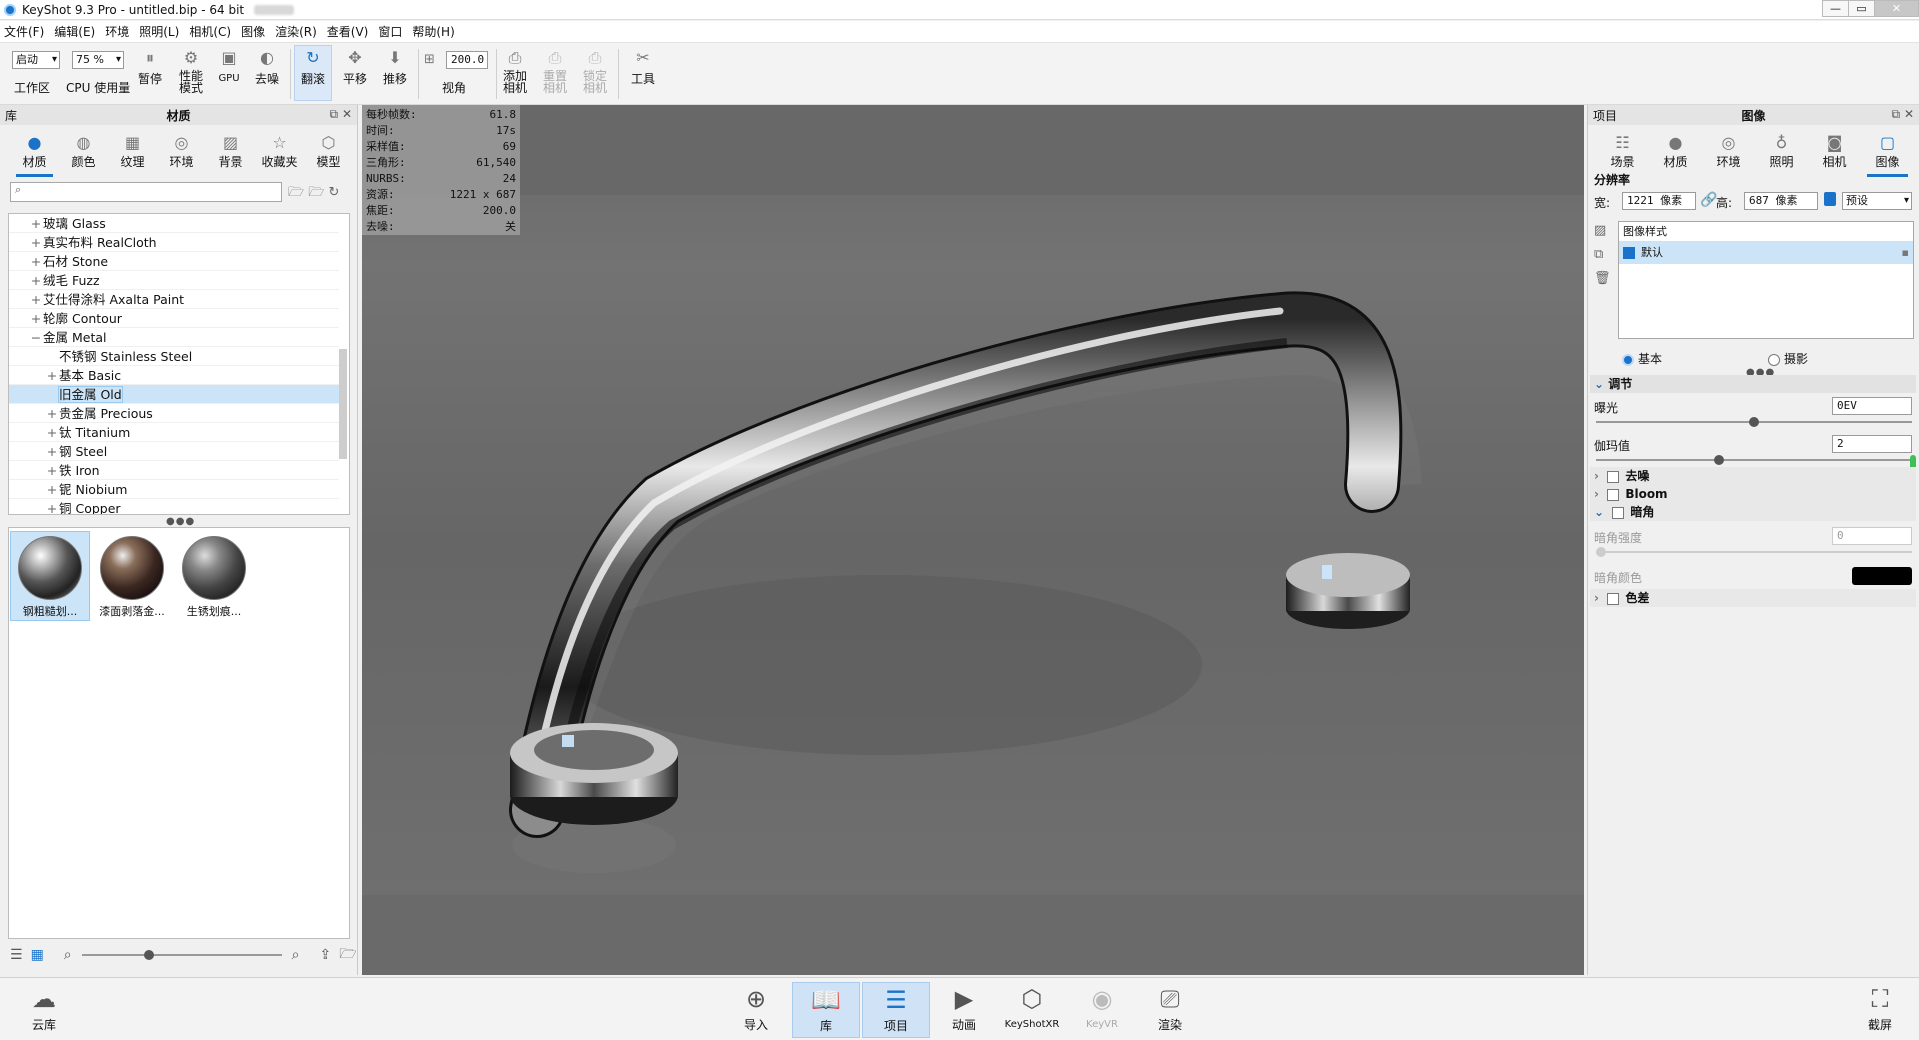 This screenshot has width=1919, height=1040. What do you see at coordinates (1781, 153) in the screenshot?
I see `tab-lighting: ♁ 照明` at bounding box center [1781, 153].